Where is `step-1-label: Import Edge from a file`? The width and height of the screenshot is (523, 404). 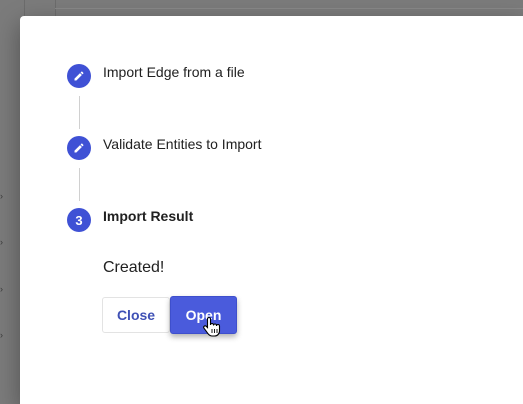
step-1-label: Import Edge from a file is located at coordinates (174, 72).